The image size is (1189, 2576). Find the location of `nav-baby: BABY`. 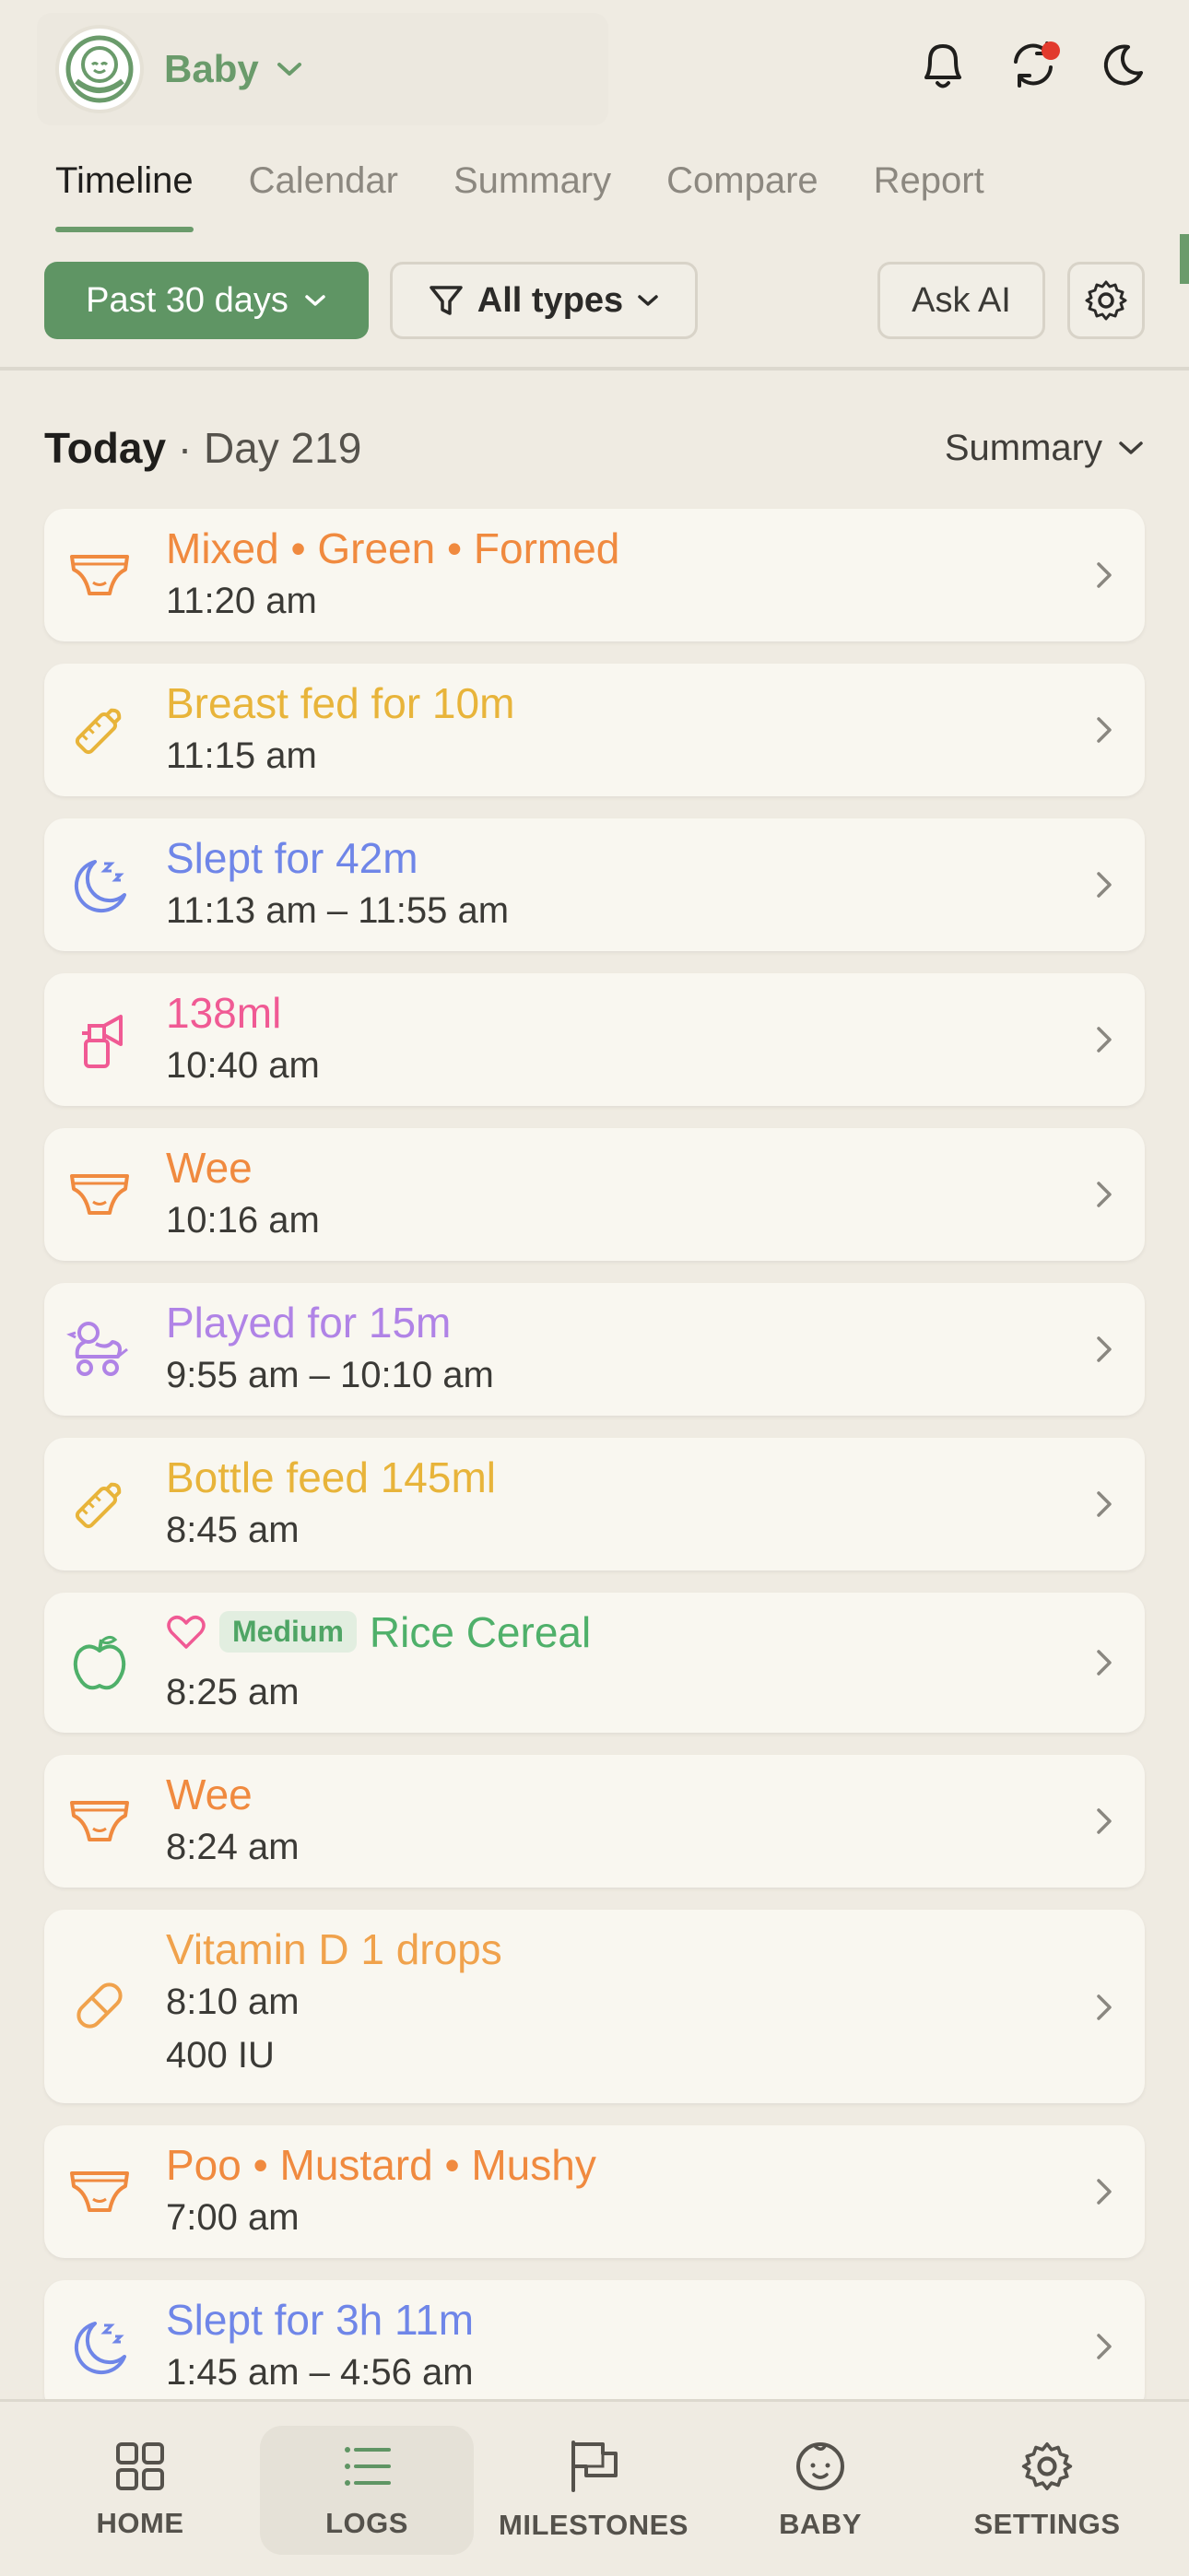

nav-baby: BABY is located at coordinates (820, 2490).